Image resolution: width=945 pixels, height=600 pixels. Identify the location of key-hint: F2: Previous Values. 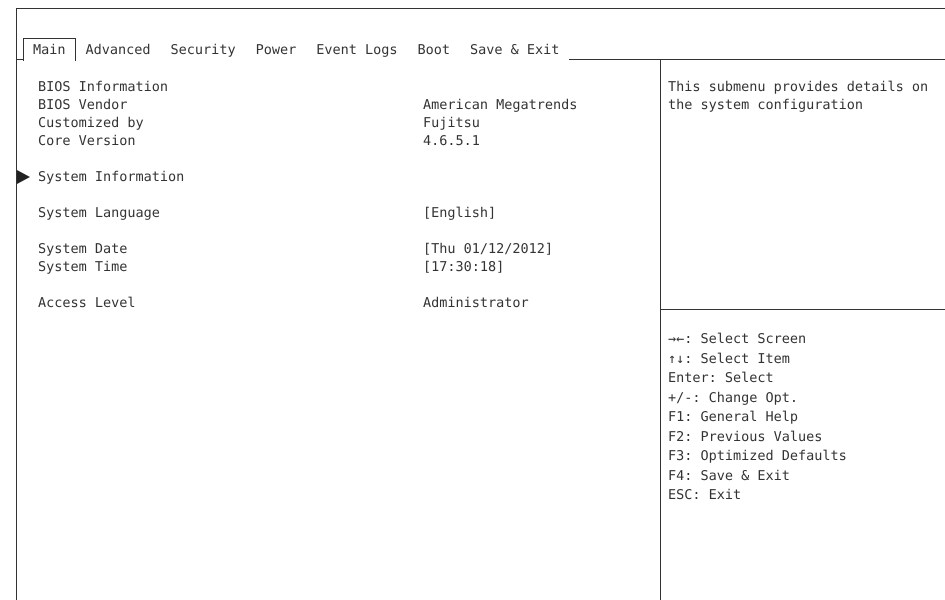
(746, 437).